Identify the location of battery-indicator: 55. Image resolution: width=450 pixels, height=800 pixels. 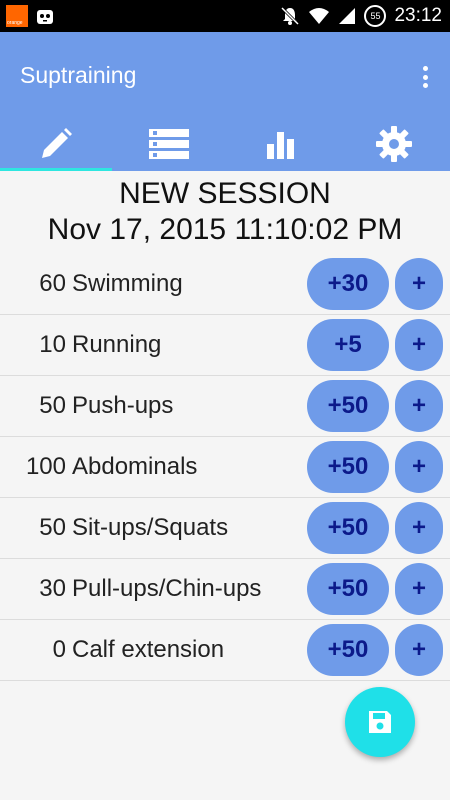
(375, 16).